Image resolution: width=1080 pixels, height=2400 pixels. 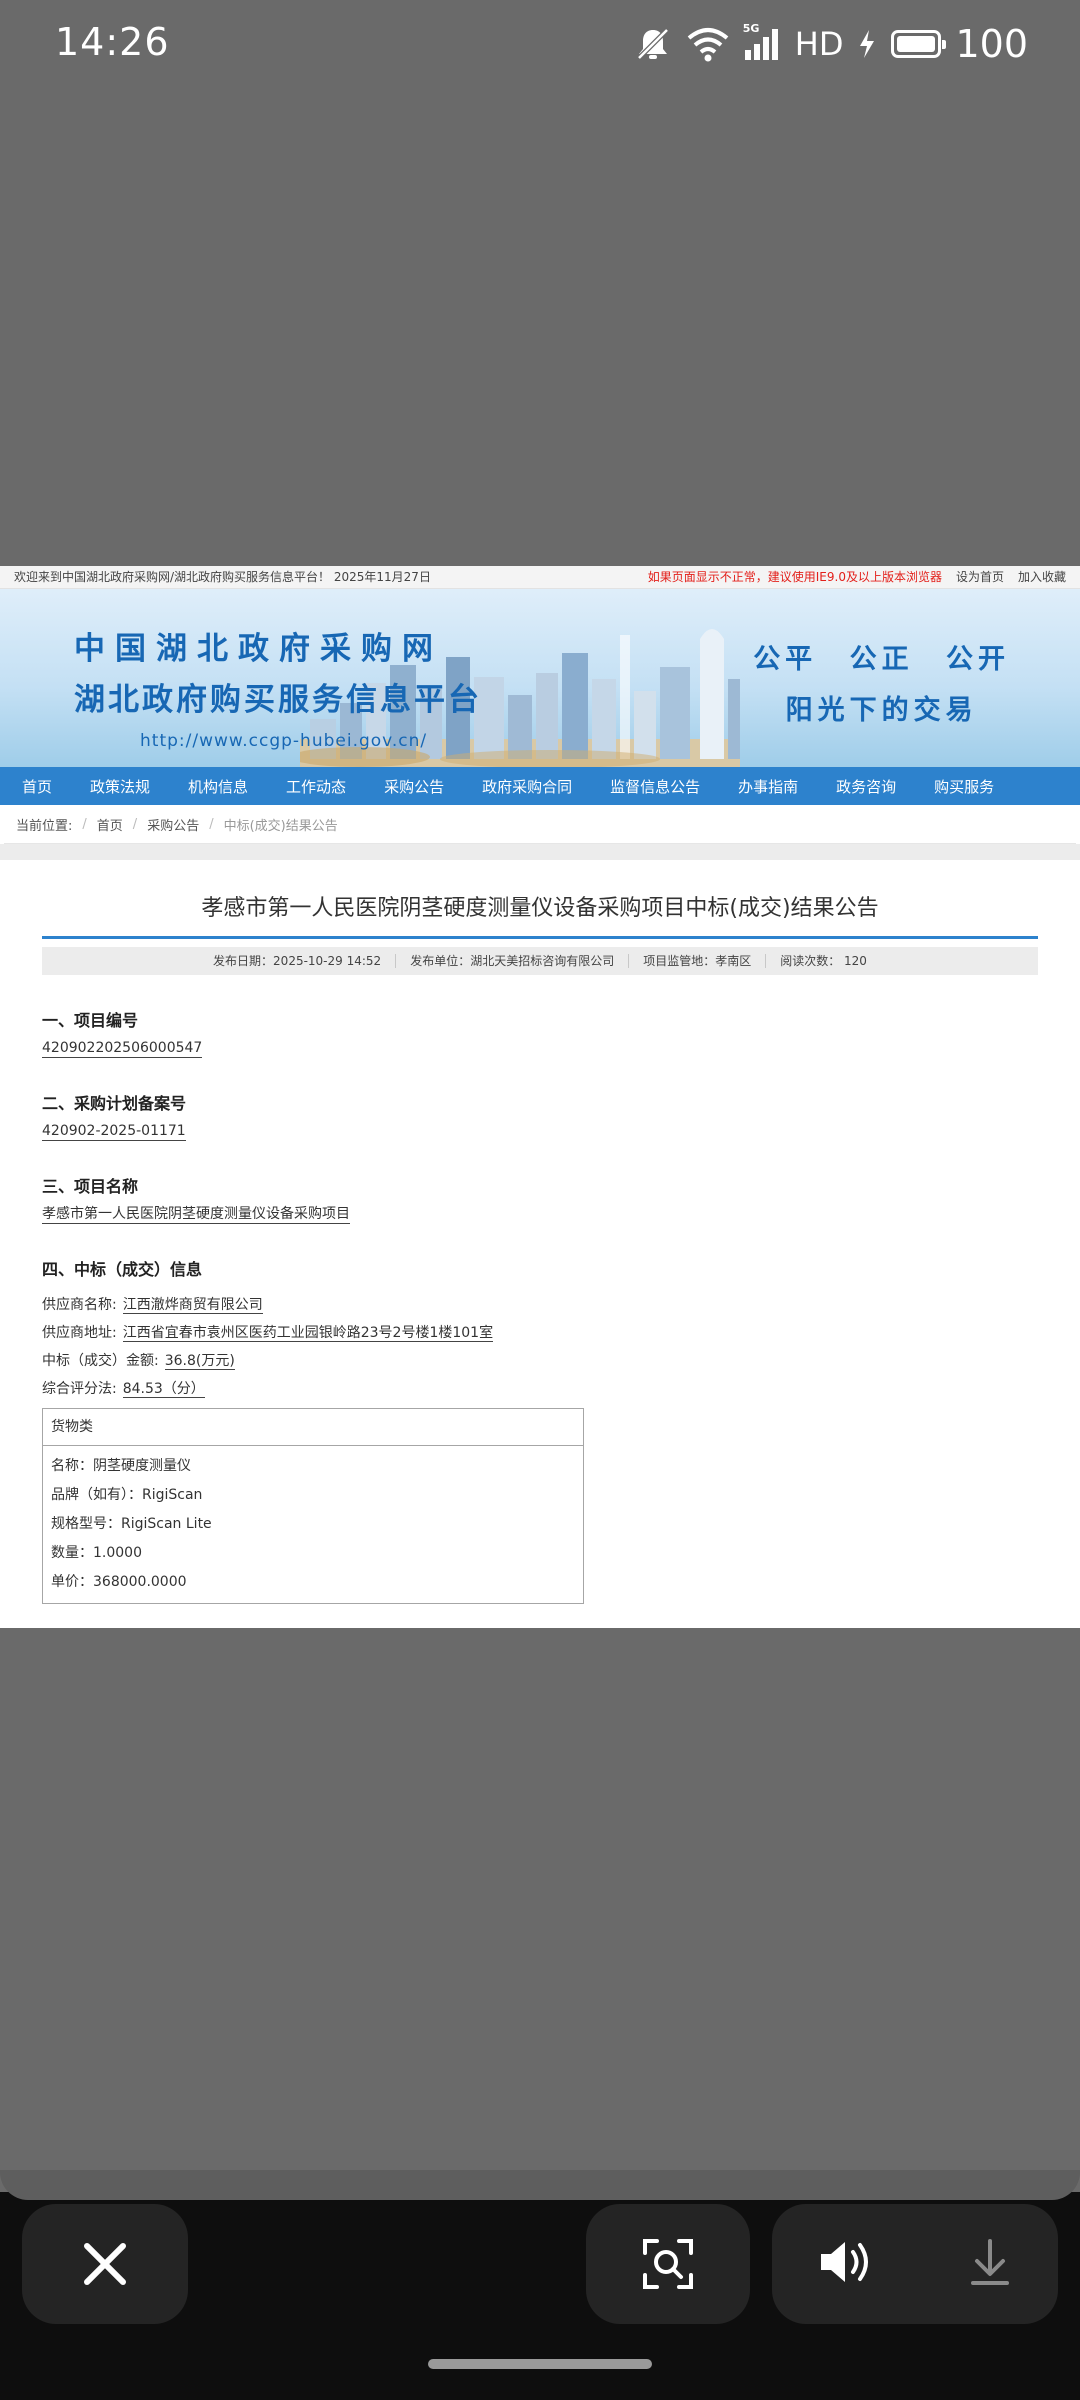 What do you see at coordinates (199, 1361) in the screenshot?
I see `award-amount: 36.8(万元)` at bounding box center [199, 1361].